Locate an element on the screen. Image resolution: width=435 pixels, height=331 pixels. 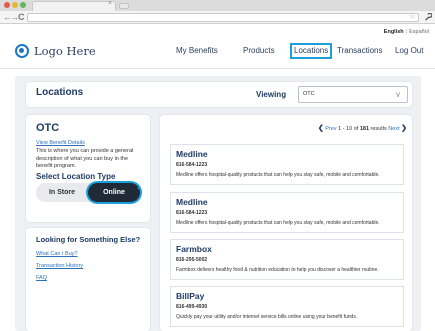
minimize-window-button is located at coordinates (15, 5).